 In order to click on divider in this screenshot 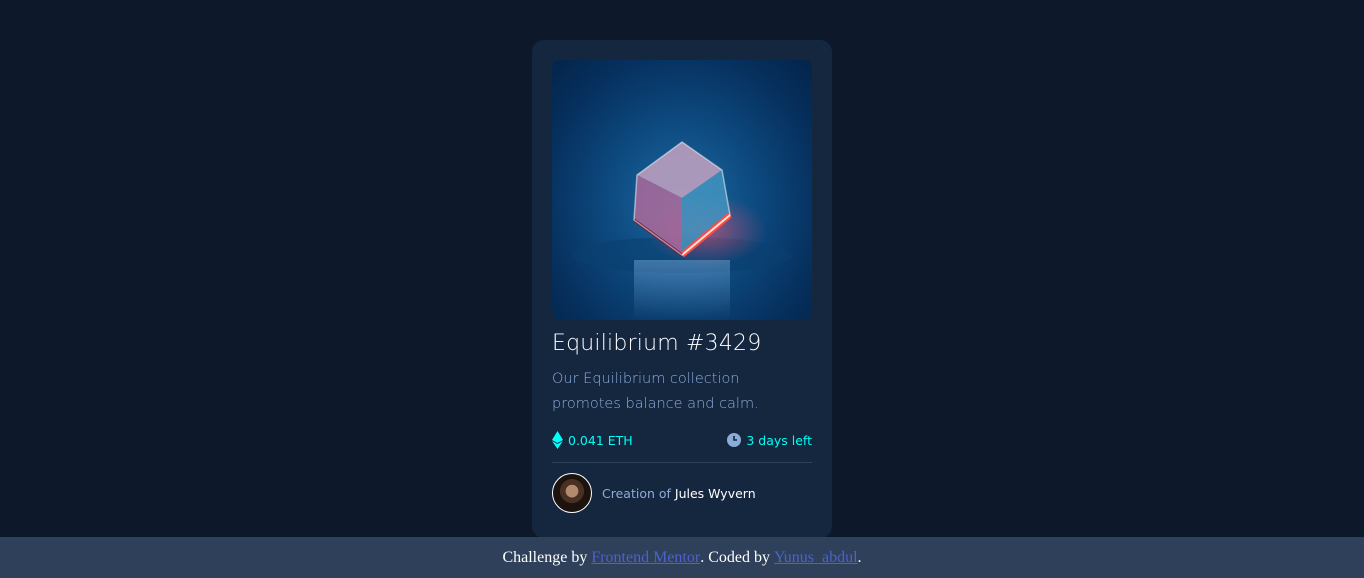, I will do `click(682, 462)`.